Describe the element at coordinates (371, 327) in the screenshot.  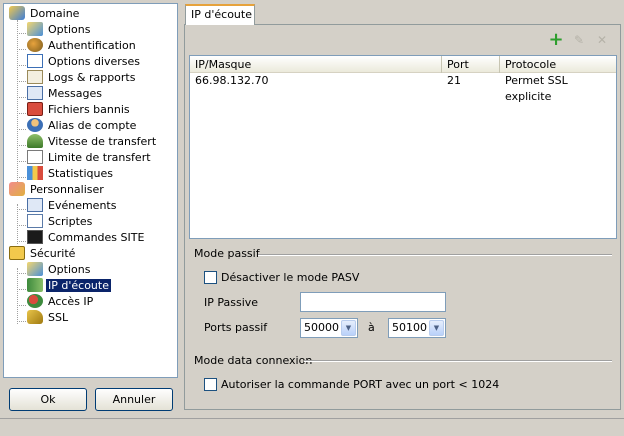
I see `port-range-to-label: à` at that location.